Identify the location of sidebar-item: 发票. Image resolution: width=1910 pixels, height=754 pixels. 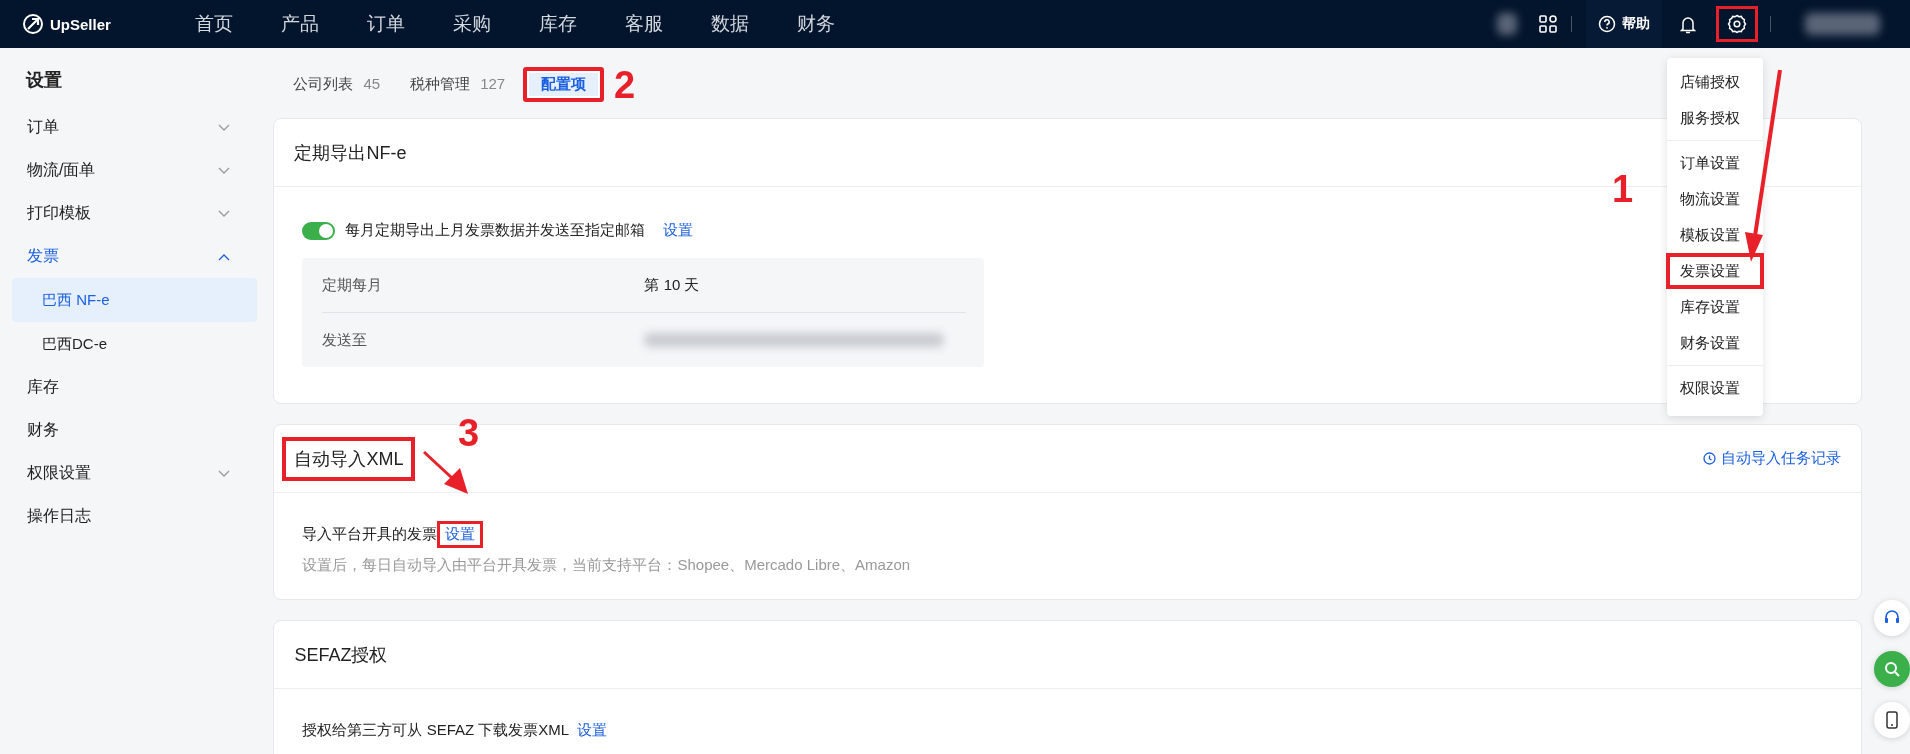
(124, 256).